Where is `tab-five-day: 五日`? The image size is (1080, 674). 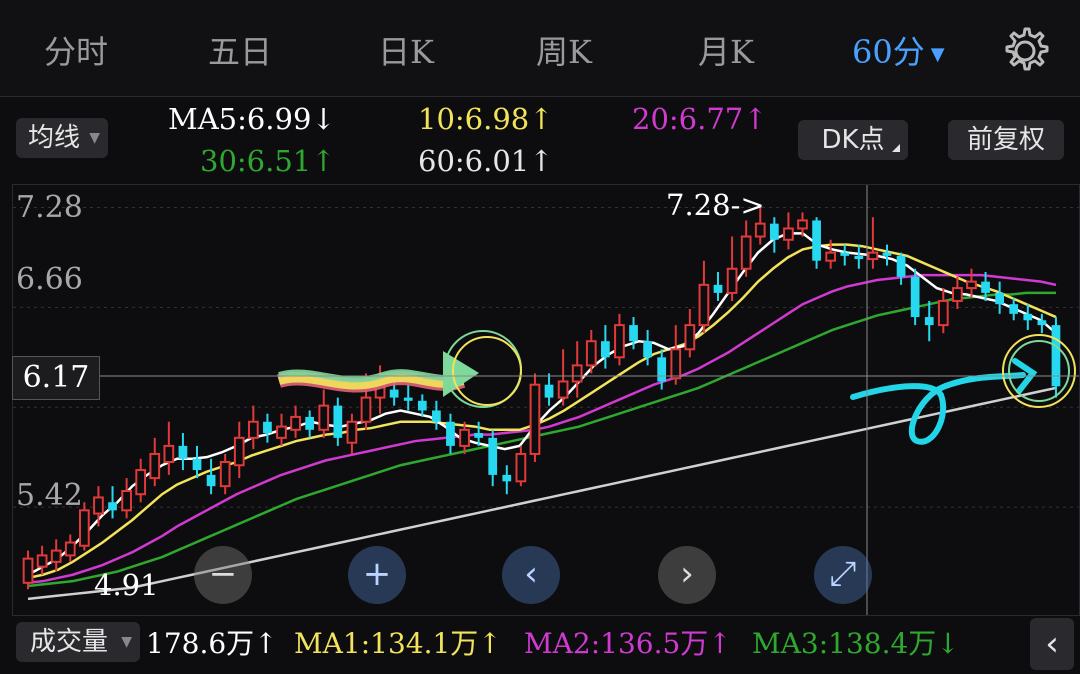
tab-five-day: 五日 is located at coordinates (240, 52).